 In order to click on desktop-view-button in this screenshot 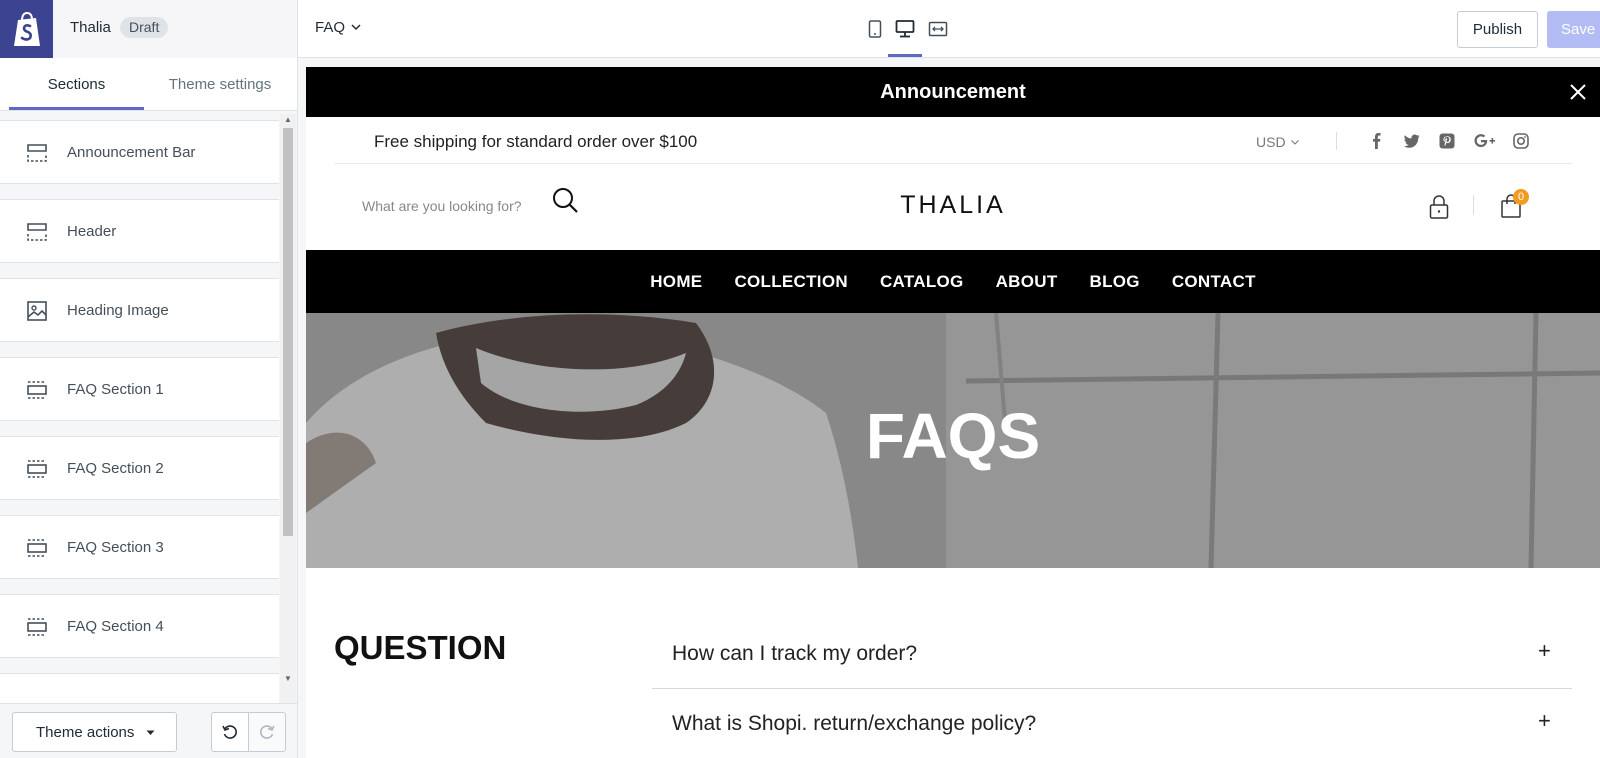, I will do `click(905, 29)`.